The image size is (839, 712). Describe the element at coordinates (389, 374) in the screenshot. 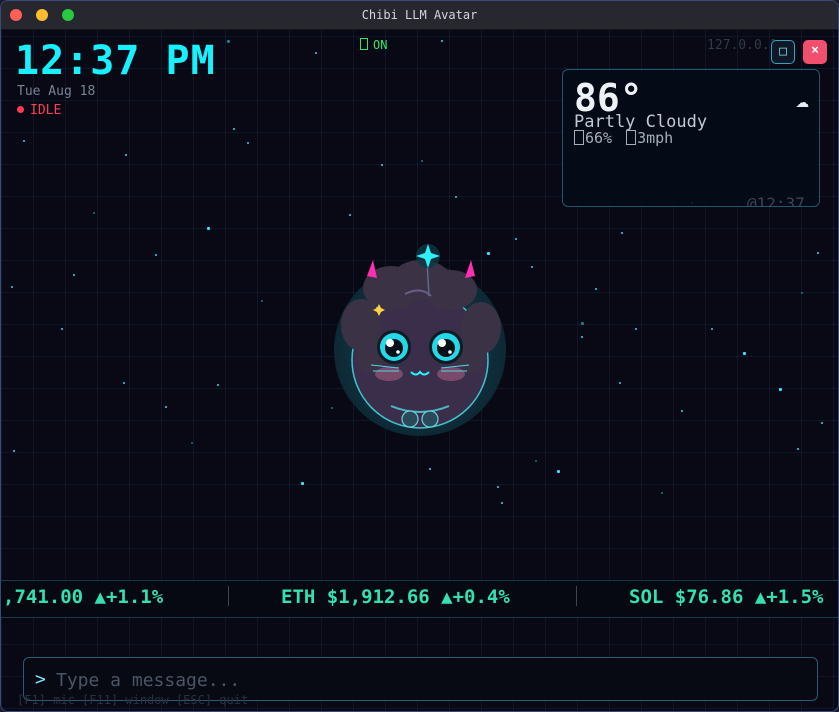

I see `avatar-blush-left` at that location.